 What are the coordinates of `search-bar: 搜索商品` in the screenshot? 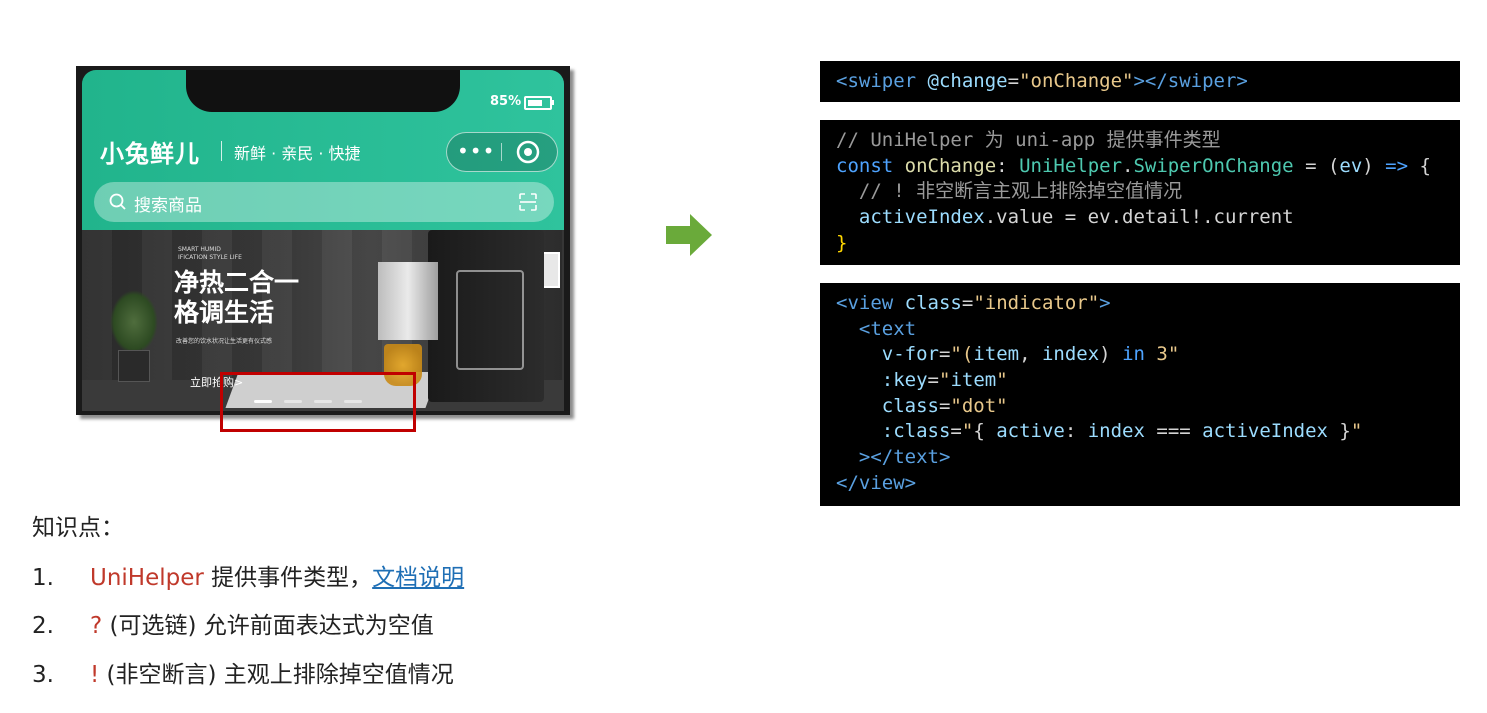 It's located at (324, 202).